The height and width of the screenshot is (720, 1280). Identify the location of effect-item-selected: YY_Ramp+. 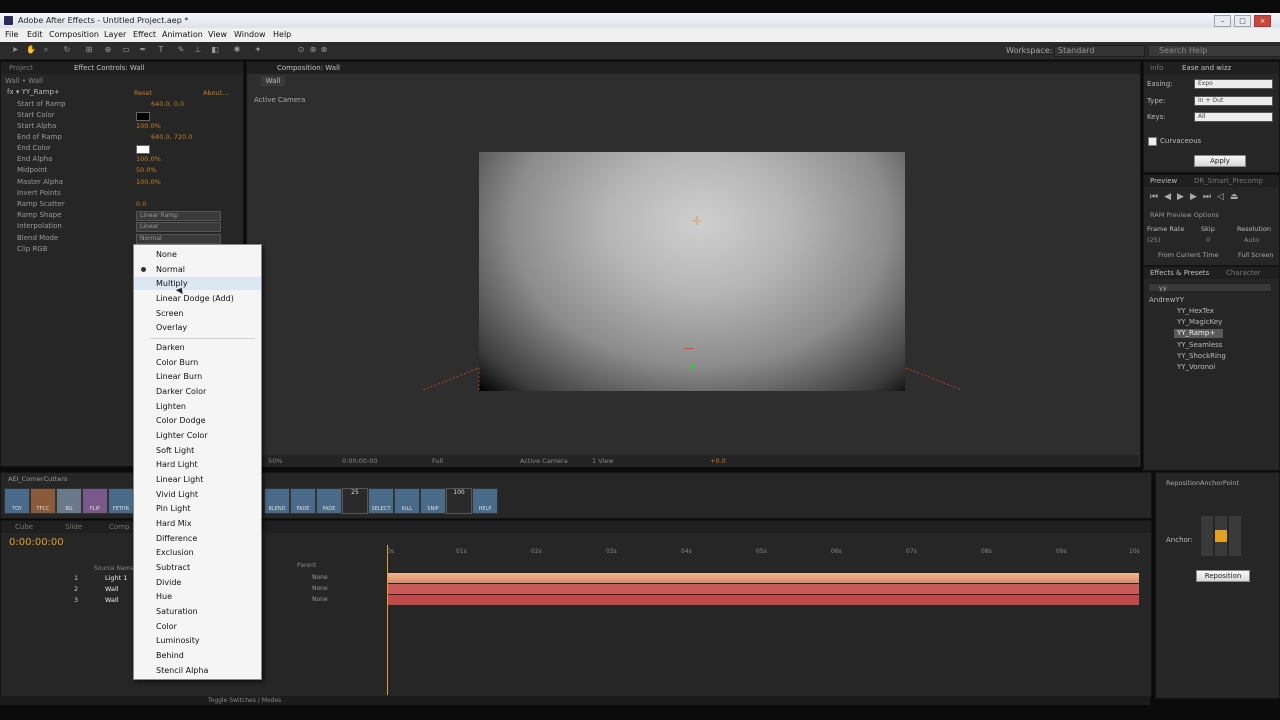
(1198, 333).